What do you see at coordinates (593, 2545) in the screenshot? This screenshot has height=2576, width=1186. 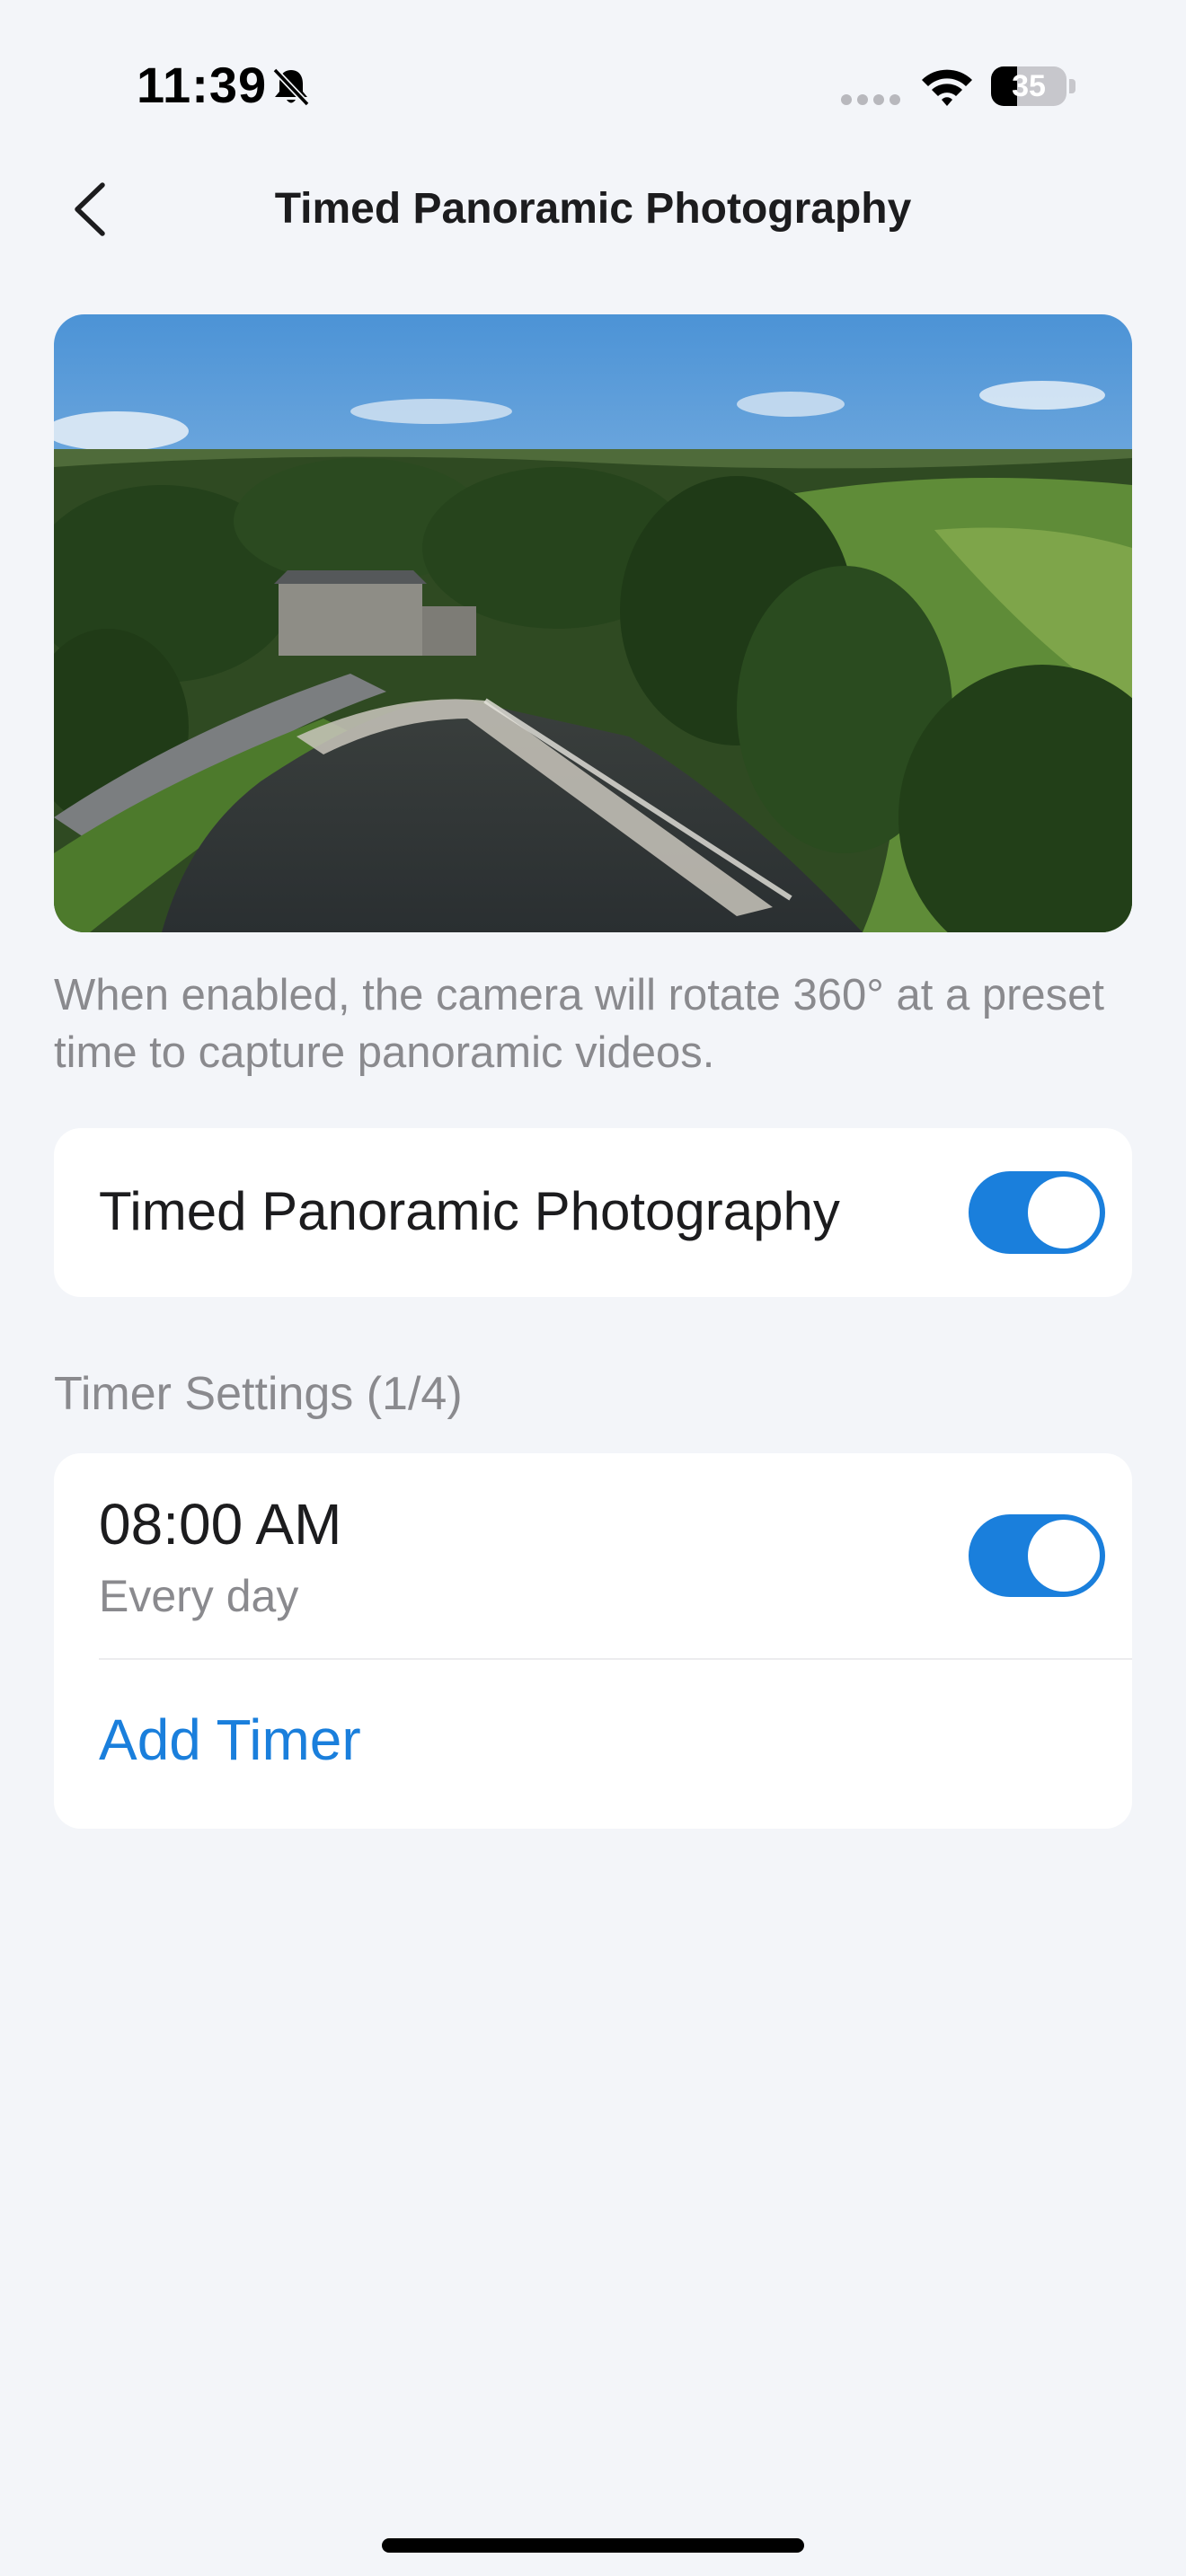 I see `home-indicator` at bounding box center [593, 2545].